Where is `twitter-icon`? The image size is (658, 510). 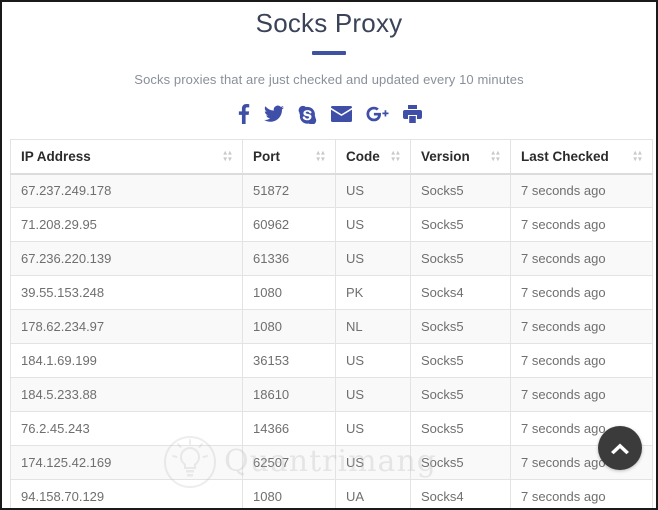
twitter-icon is located at coordinates (273, 114).